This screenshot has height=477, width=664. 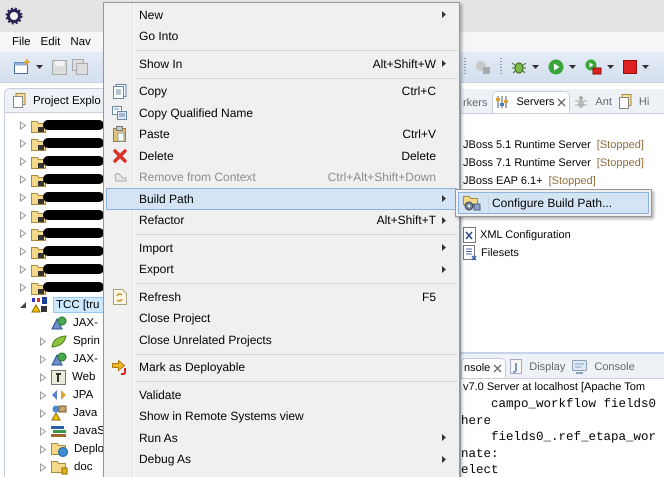 What do you see at coordinates (83, 467) in the screenshot?
I see `tree-item: doc` at bounding box center [83, 467].